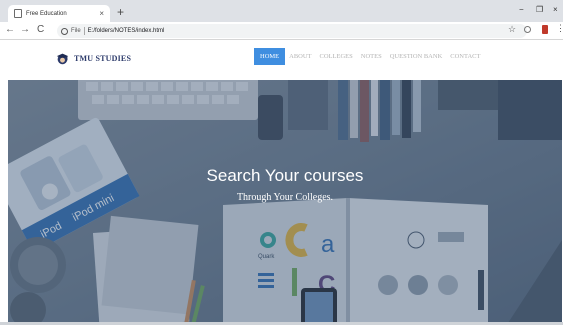 Image resolution: width=563 pixels, height=325 pixels. I want to click on brand-logo: TMU STUDIES, so click(93, 58).